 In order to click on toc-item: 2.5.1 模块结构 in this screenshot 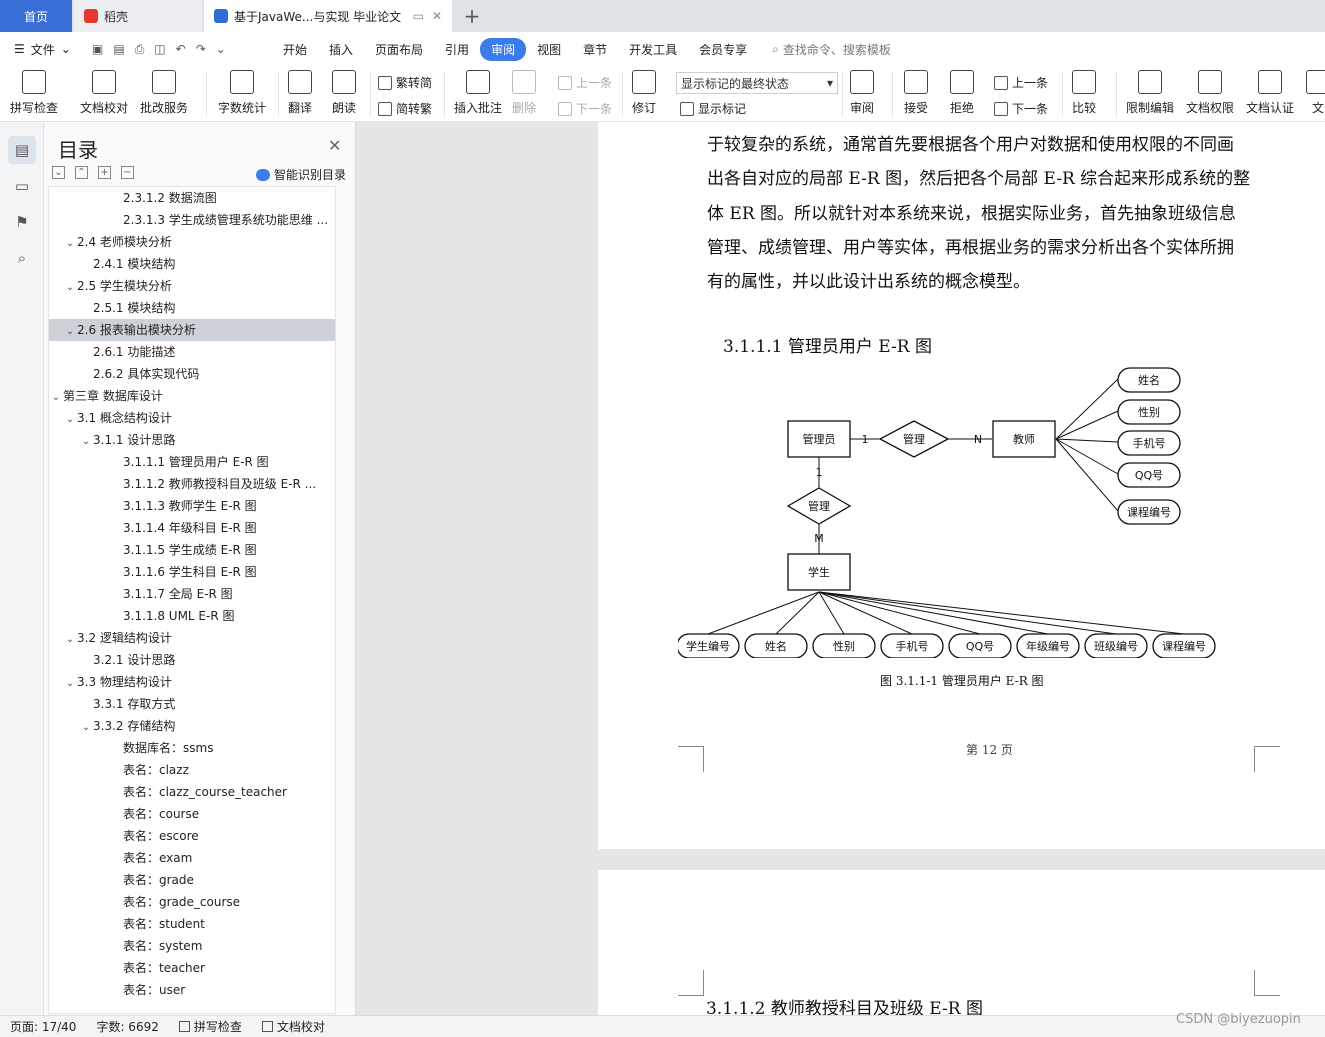, I will do `click(192, 308)`.